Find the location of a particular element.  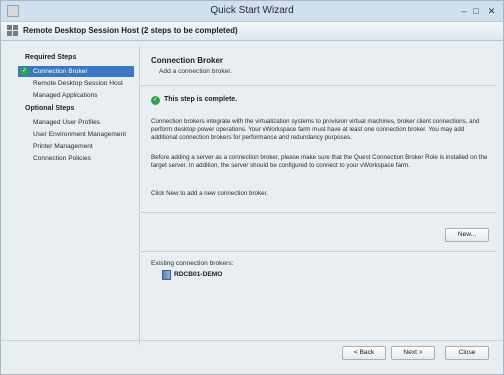

page-subtitle: Add a connection broker. is located at coordinates (195, 71).